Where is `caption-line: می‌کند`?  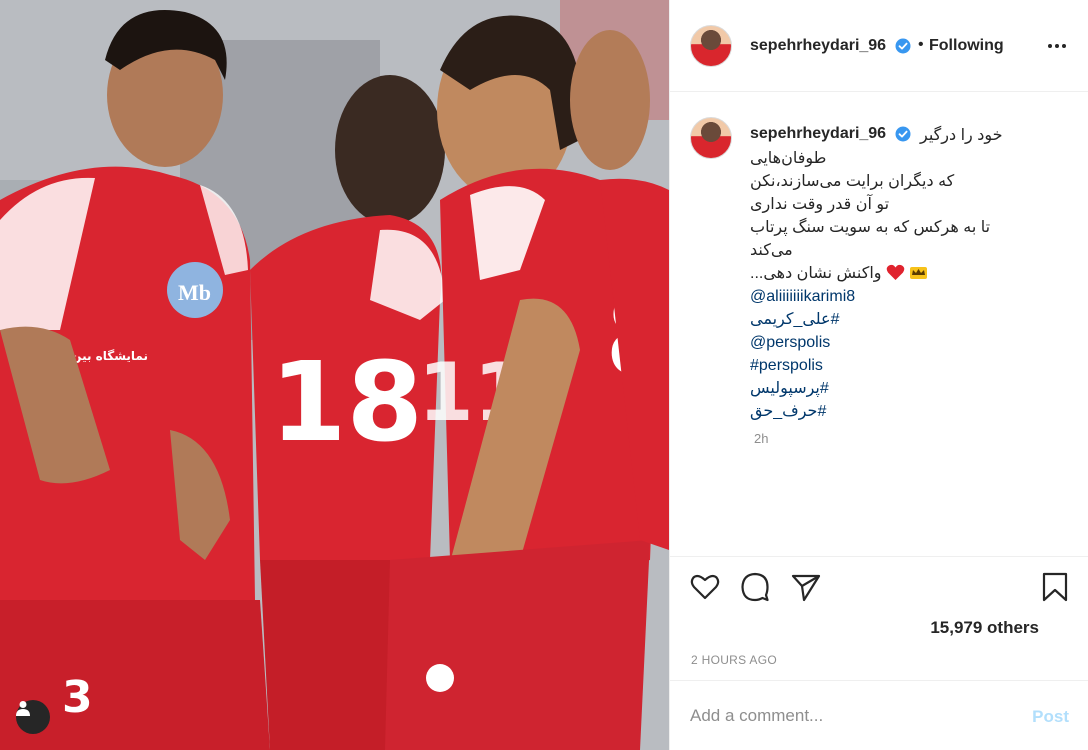 caption-line: می‌کند is located at coordinates (771, 250).